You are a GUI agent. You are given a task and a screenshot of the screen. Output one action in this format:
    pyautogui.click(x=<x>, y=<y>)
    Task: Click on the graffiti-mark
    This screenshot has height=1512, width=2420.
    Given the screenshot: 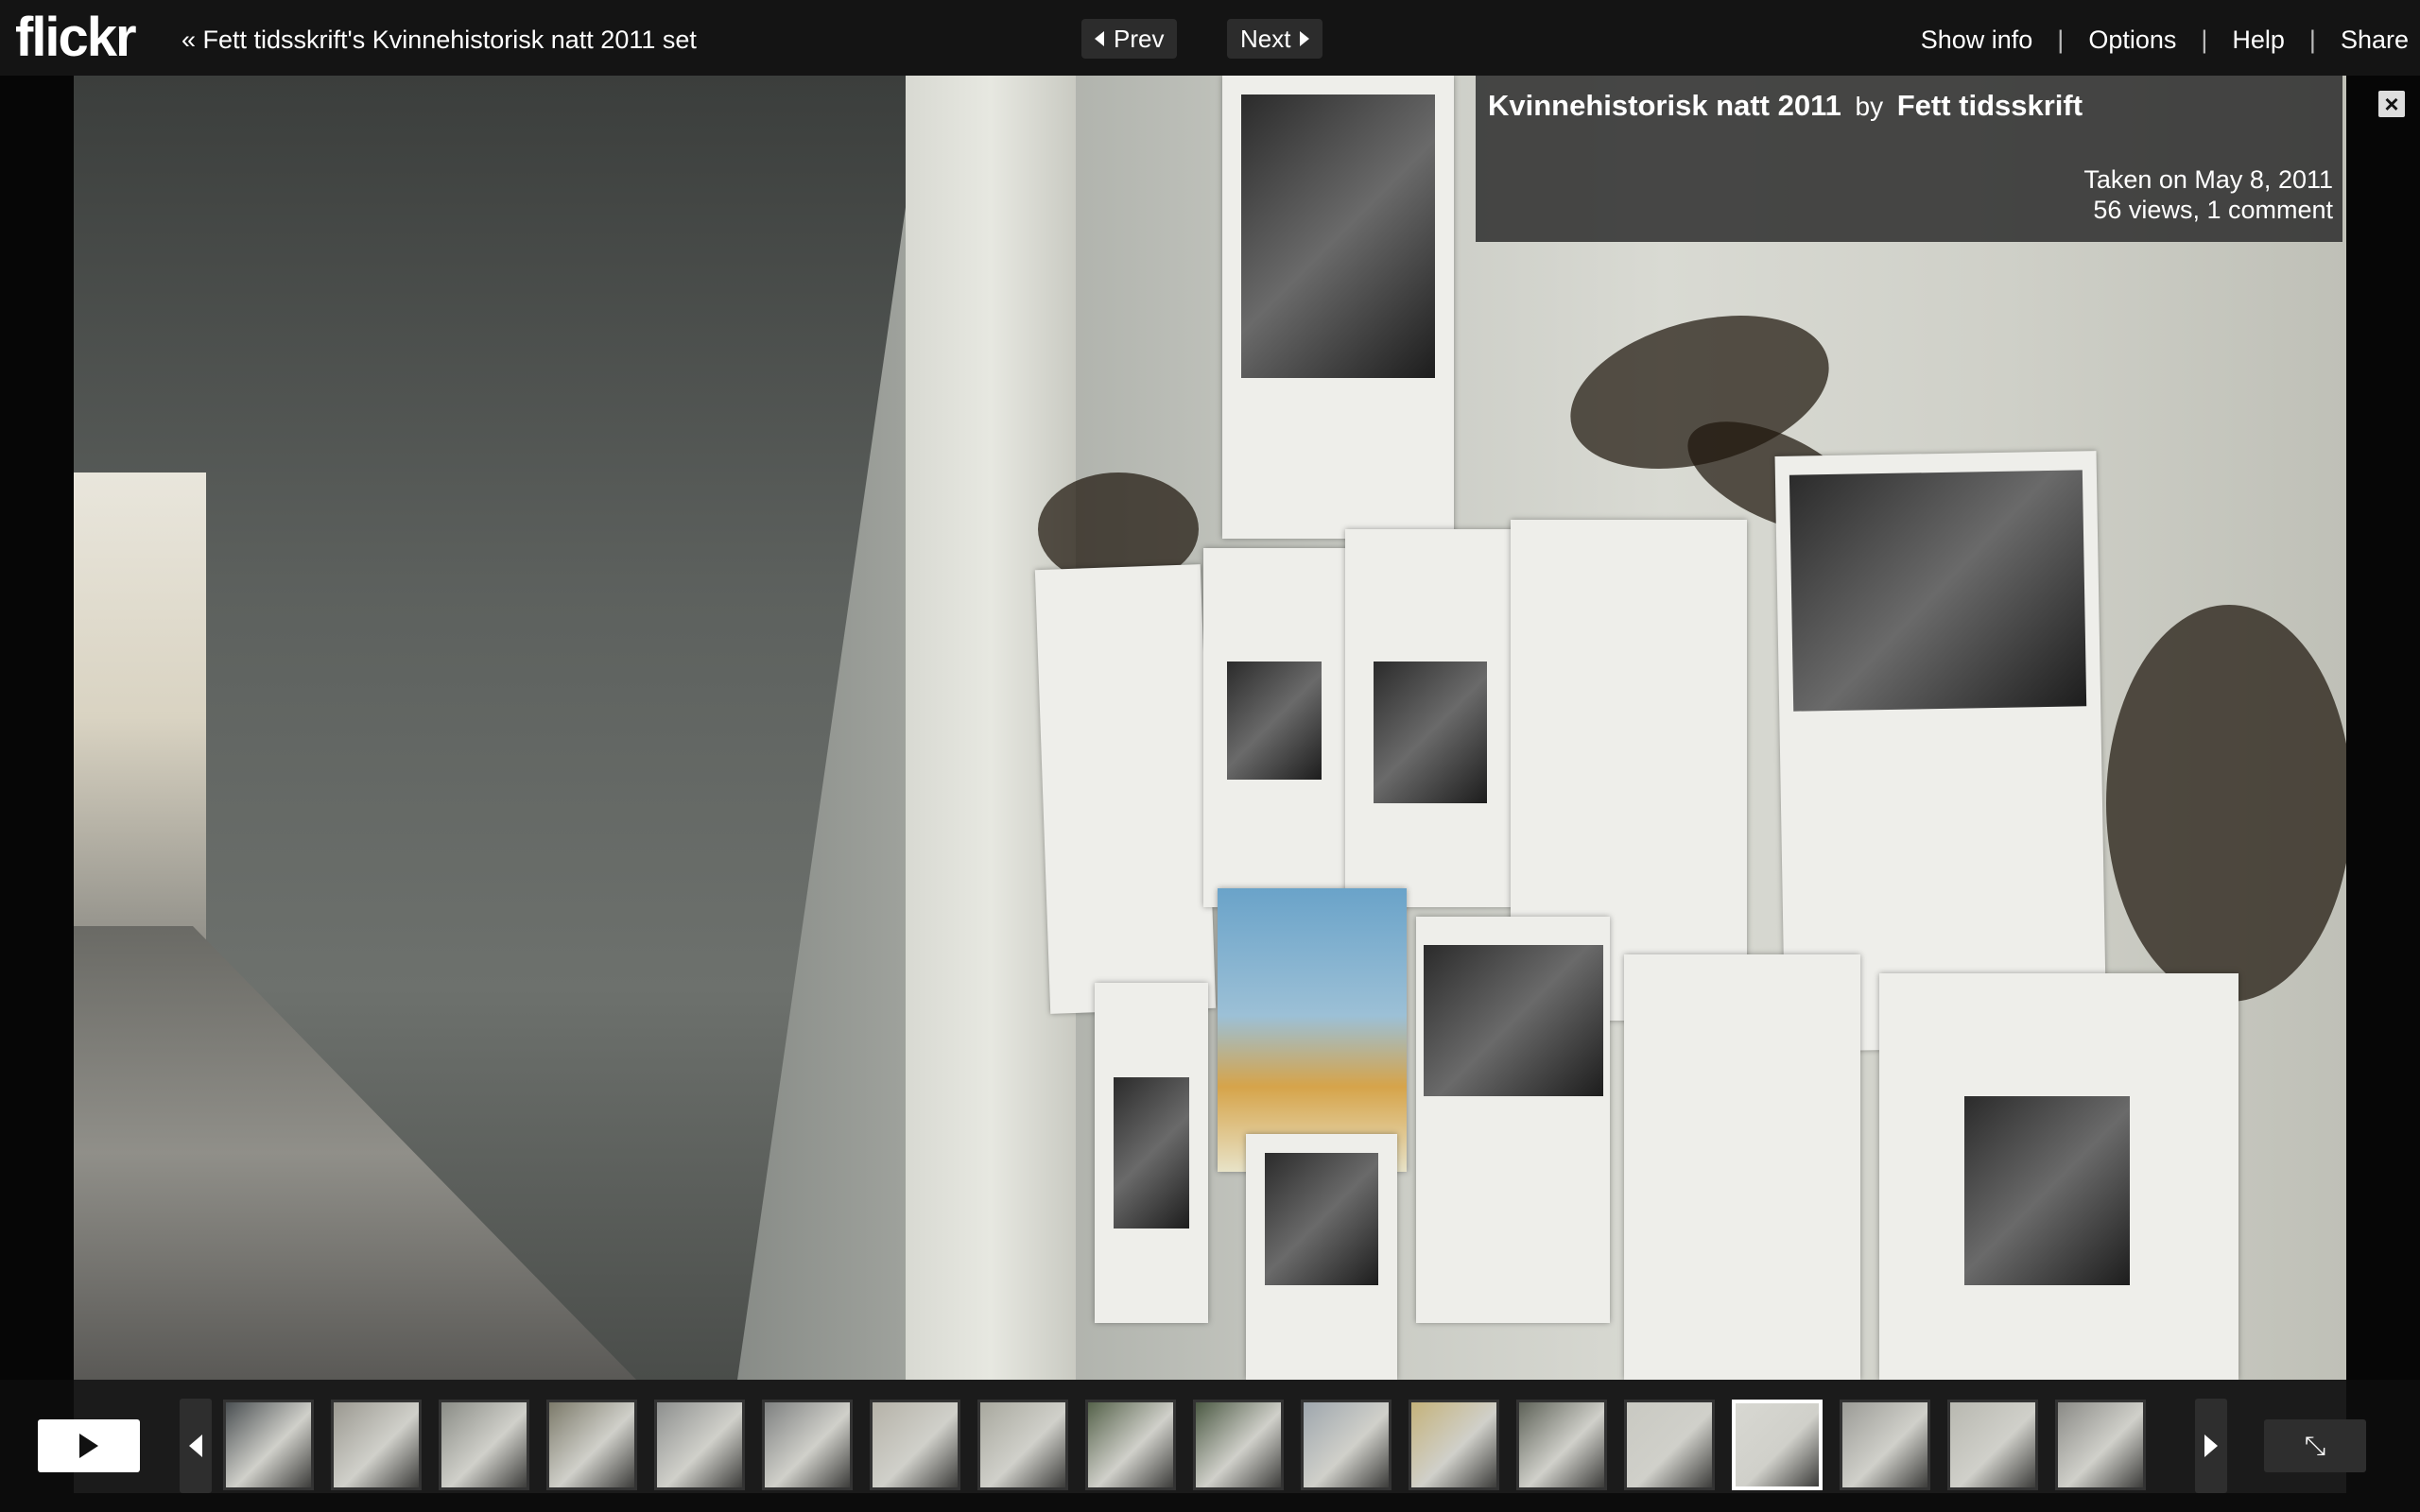 What is the action you would take?
    pyautogui.click(x=2226, y=803)
    